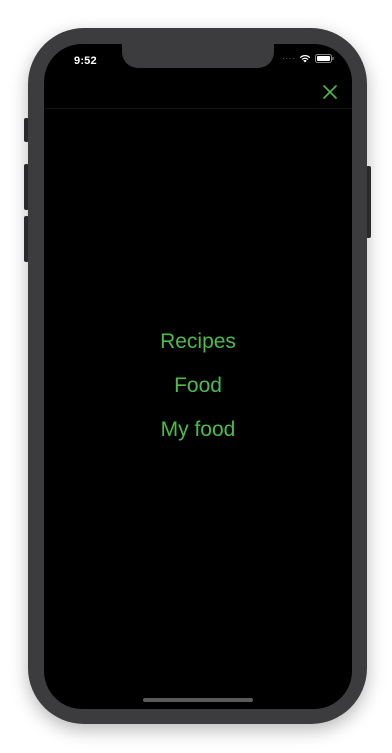 The width and height of the screenshot is (392, 753). I want to click on notch, so click(198, 56).